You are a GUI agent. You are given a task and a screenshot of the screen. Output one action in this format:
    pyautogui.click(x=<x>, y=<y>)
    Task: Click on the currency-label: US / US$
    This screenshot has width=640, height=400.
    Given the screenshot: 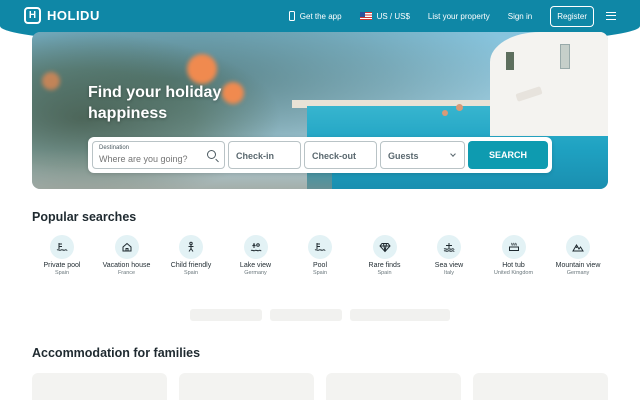 What is the action you would take?
    pyautogui.click(x=393, y=16)
    